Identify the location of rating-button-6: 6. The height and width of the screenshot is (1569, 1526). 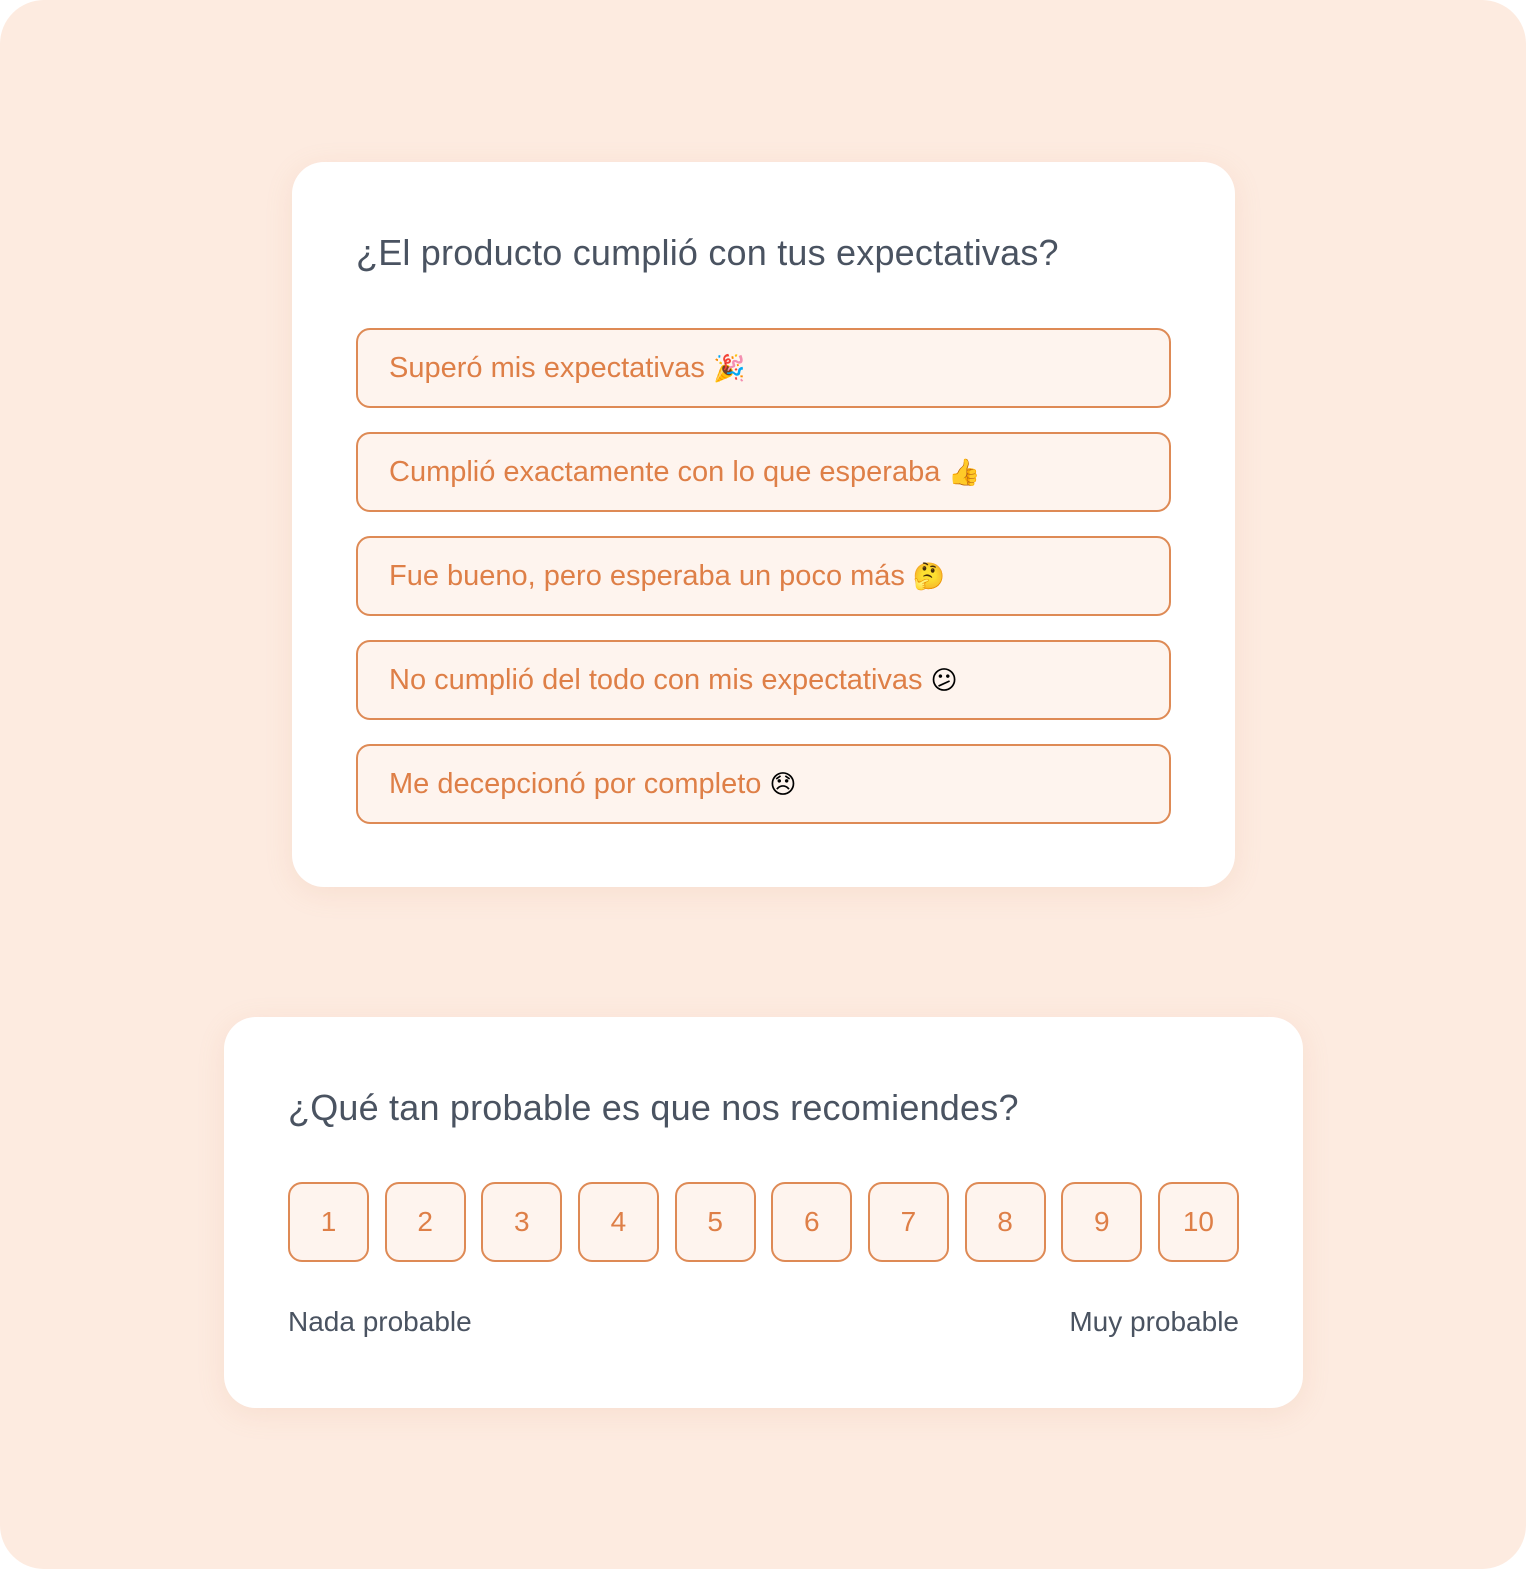
(812, 1222).